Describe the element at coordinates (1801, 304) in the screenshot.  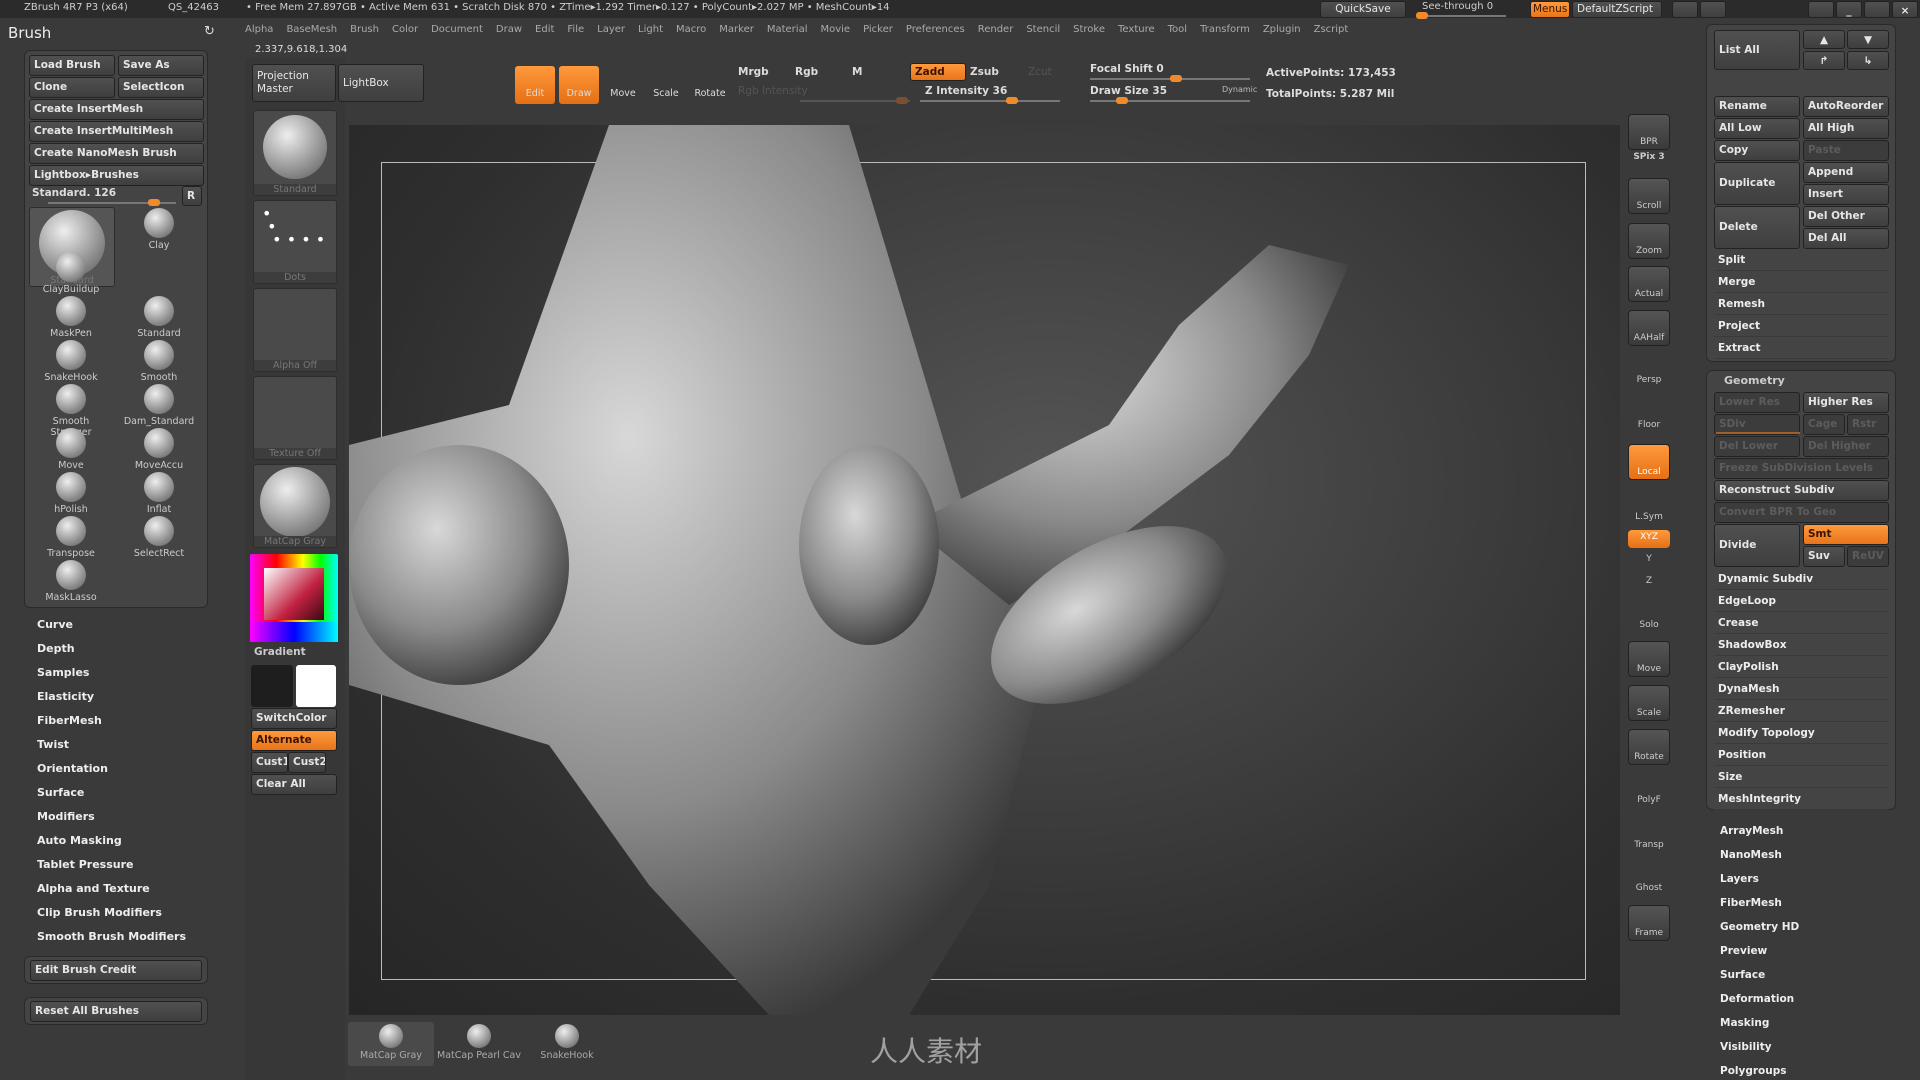
I see `subtool-remesh: Remesh` at that location.